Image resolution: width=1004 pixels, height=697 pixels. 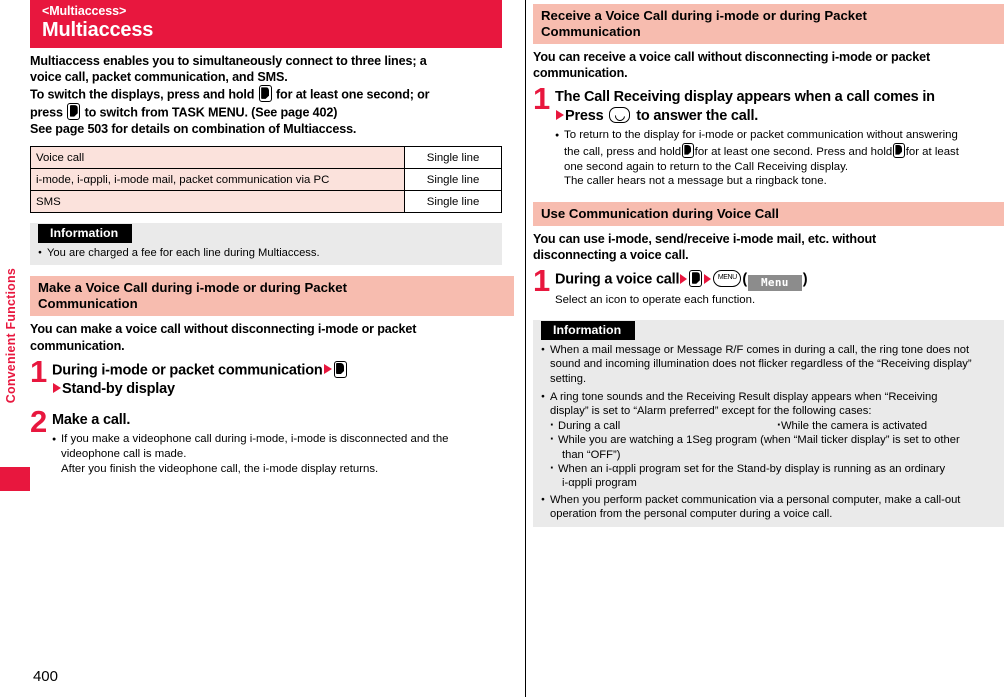 I want to click on step-1-title: During i-mode or packet communication, so click(x=283, y=370).